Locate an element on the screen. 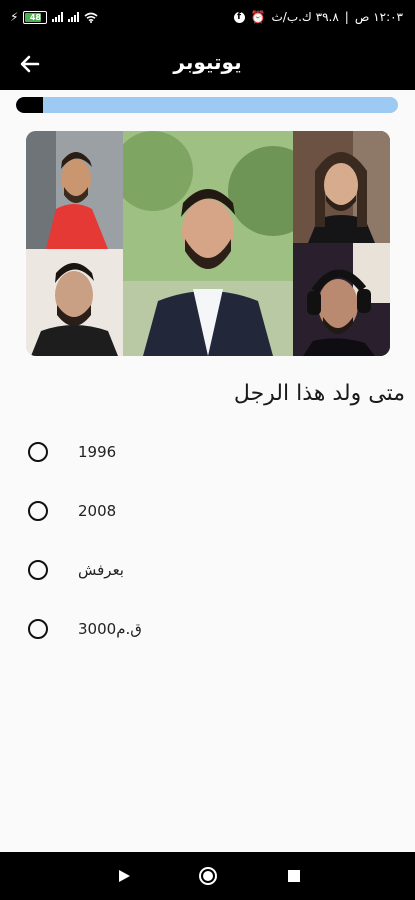 The width and height of the screenshot is (415, 900). nav-home-button is located at coordinates (208, 876).